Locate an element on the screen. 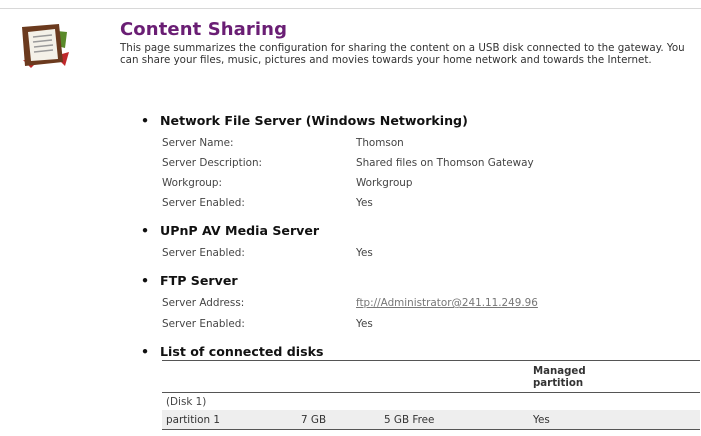  upnp-server-heading: • UPnP AV Media Server is located at coordinates (230, 230).